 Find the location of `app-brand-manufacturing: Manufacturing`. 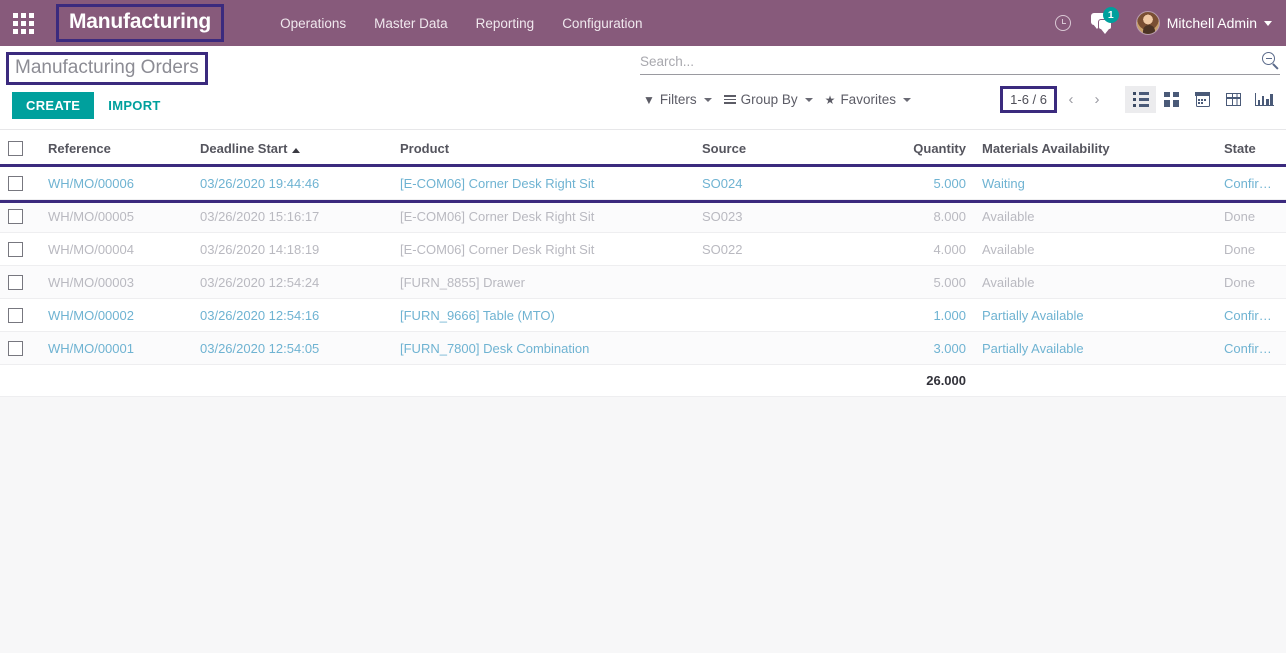

app-brand-manufacturing: Manufacturing is located at coordinates (140, 23).